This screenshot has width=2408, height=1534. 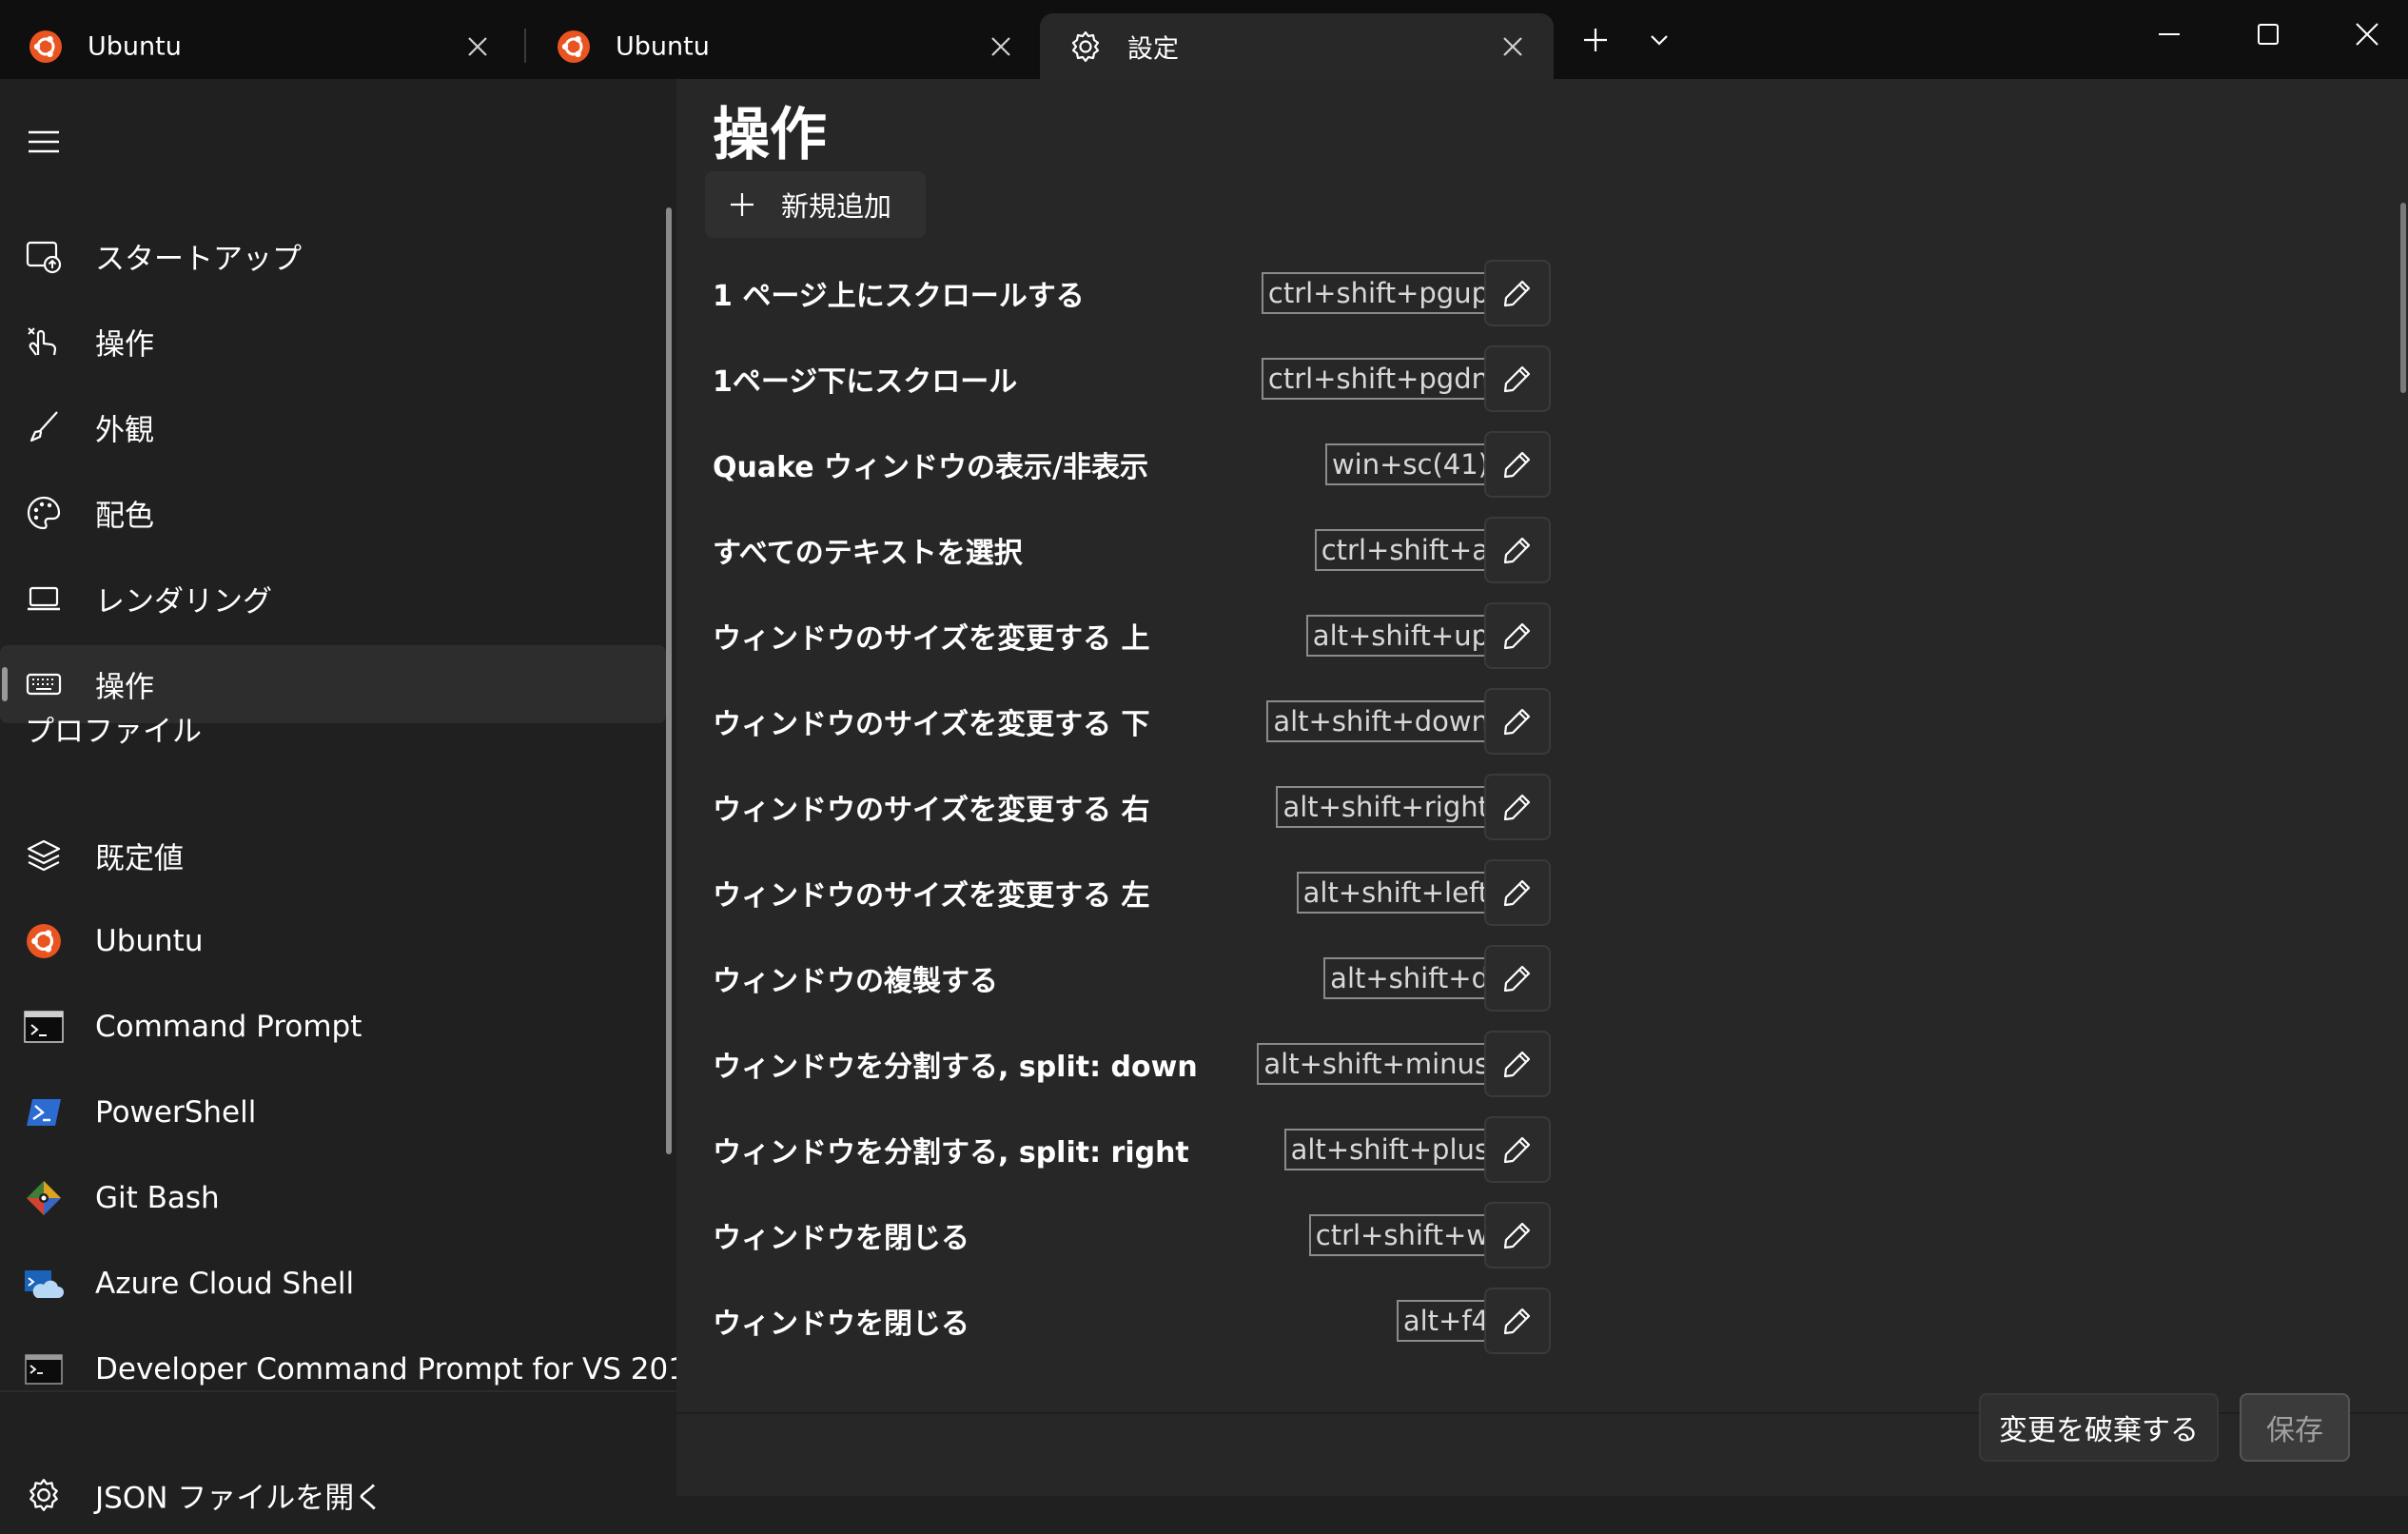 I want to click on keybinding-row: ウィンドウのサイズを変更する 左 alt+shift+left, so click(x=1152, y=893).